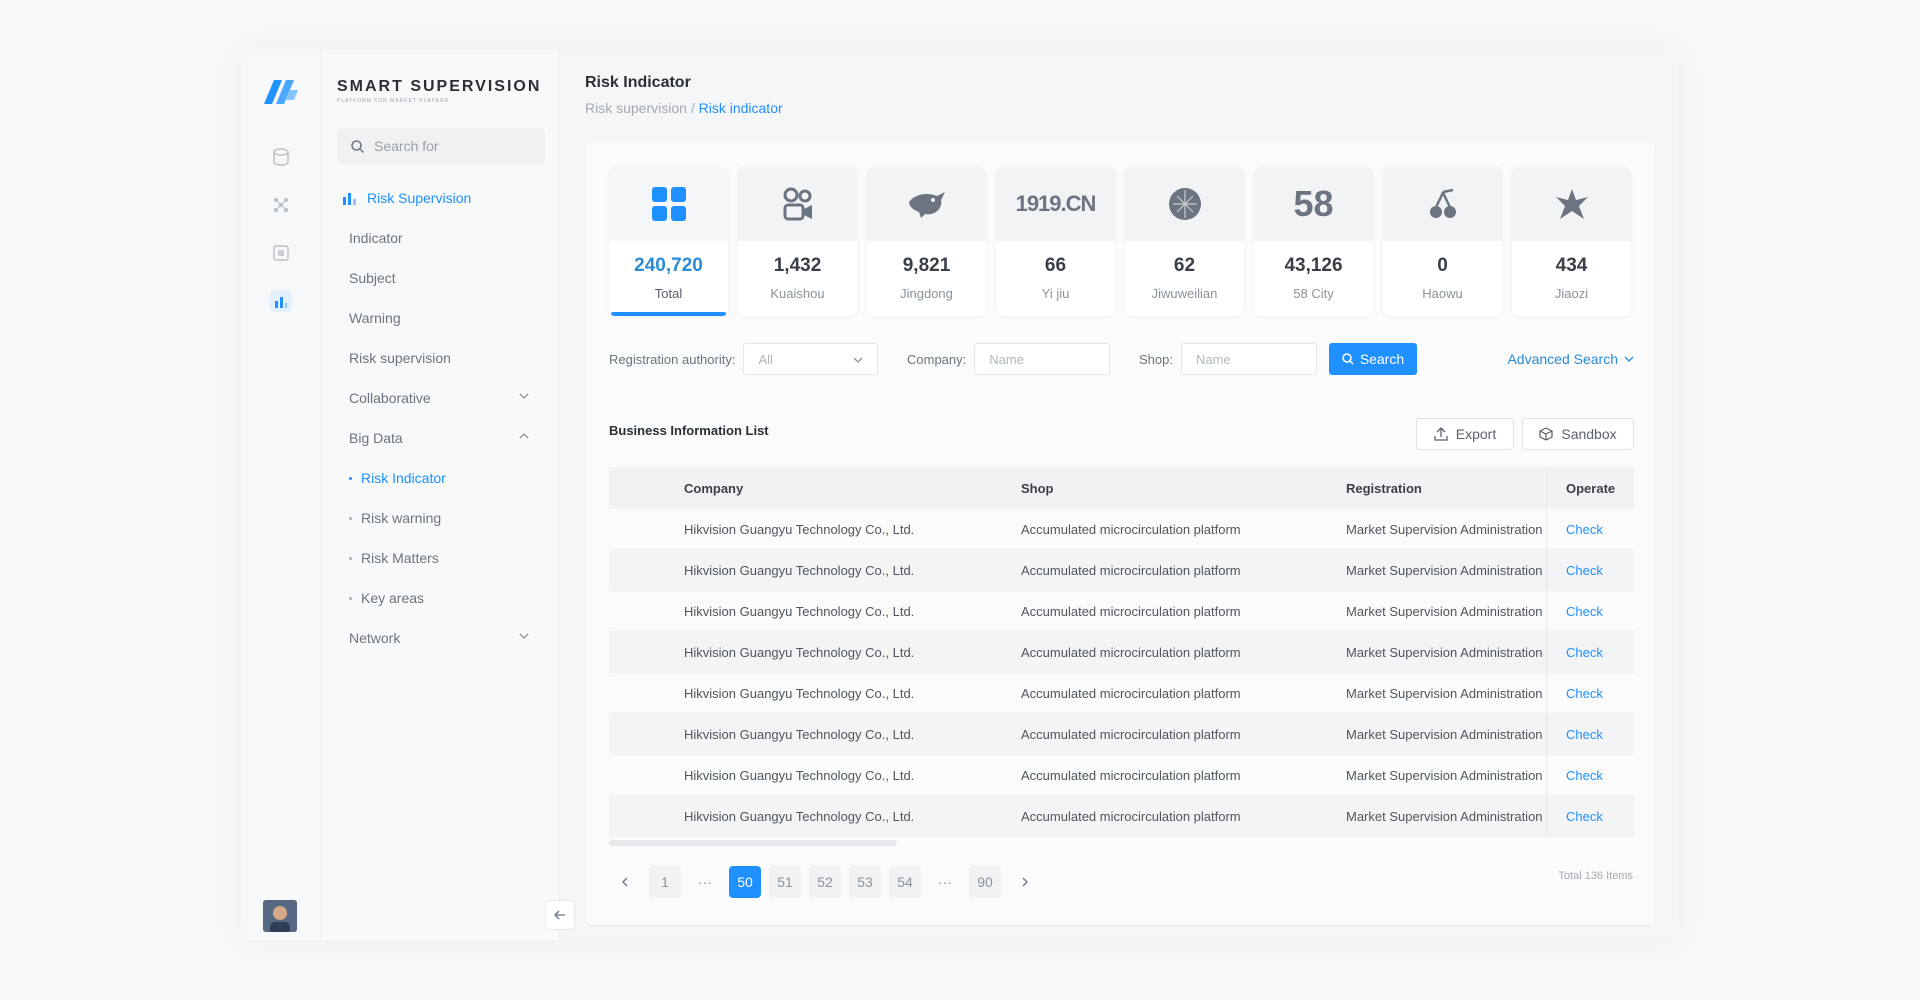  I want to click on card-value: 434, so click(1571, 265).